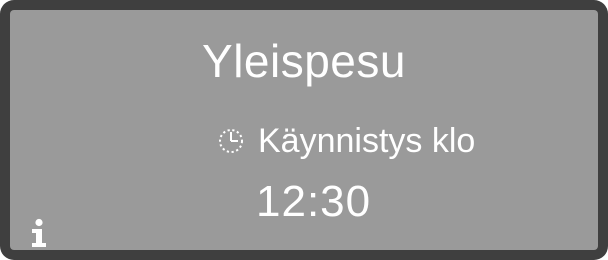 The width and height of the screenshot is (608, 260). I want to click on clock-icon, so click(231, 141).